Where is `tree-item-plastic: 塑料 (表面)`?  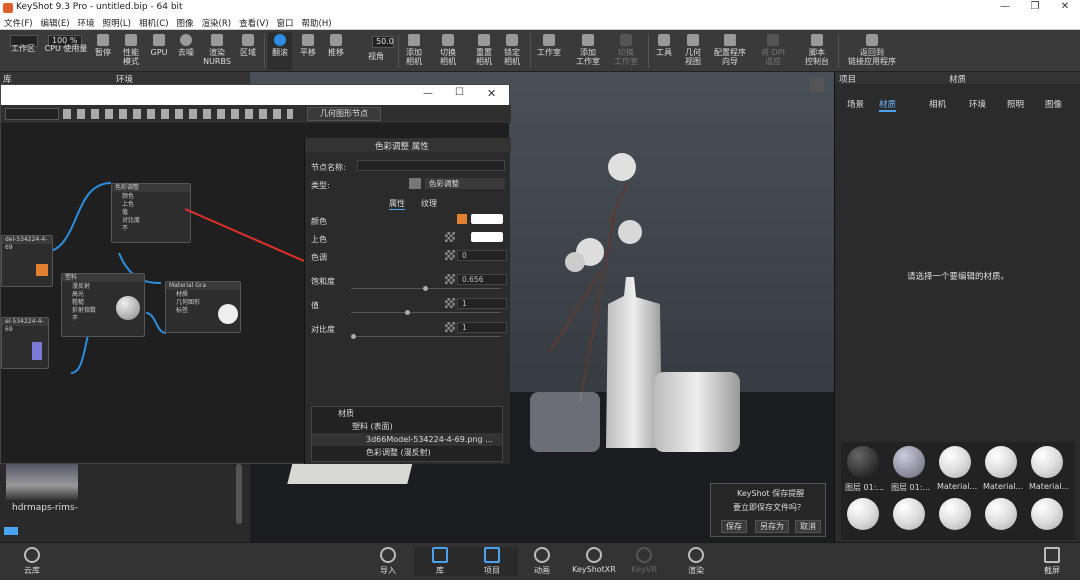 tree-item-plastic: 塑料 (表面) is located at coordinates (407, 426).